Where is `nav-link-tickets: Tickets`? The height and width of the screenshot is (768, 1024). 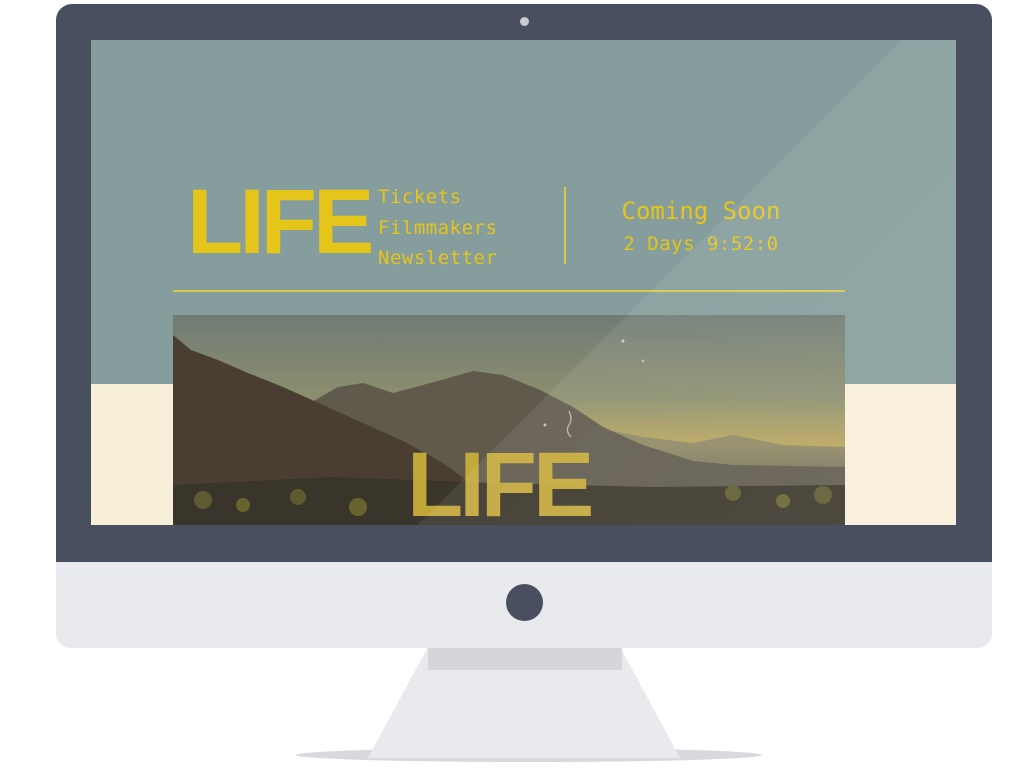
nav-link-tickets: Tickets is located at coordinates (437, 197).